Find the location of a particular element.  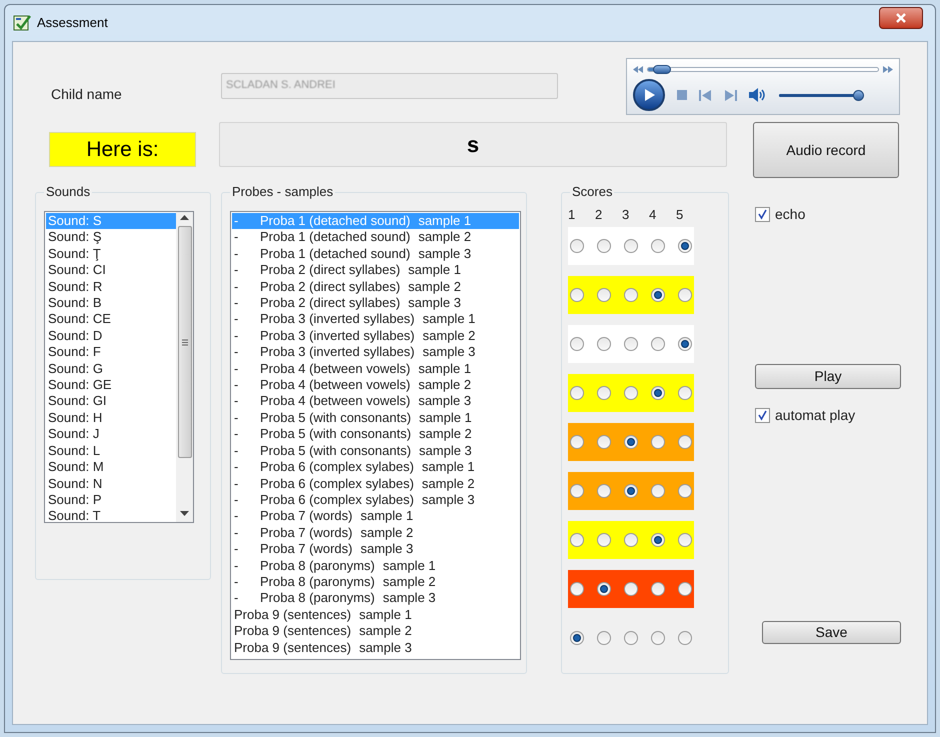

list-item: Sound: Ţ is located at coordinates (111, 254).